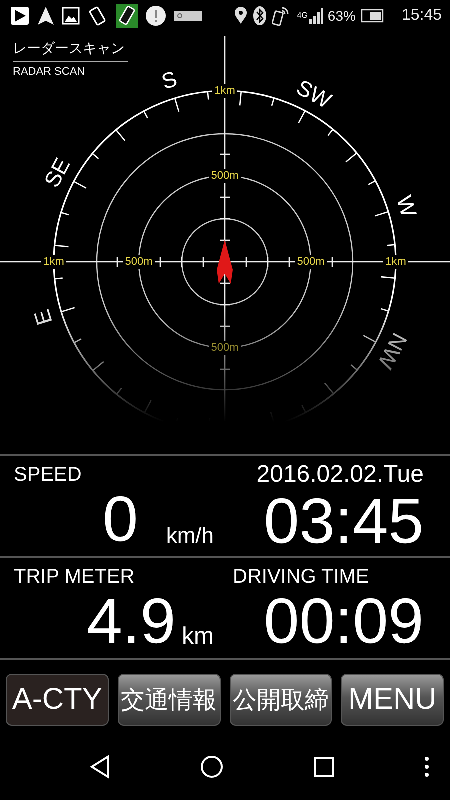  Describe the element at coordinates (57, 700) in the screenshot. I see `menu-button: A-CTY` at that location.